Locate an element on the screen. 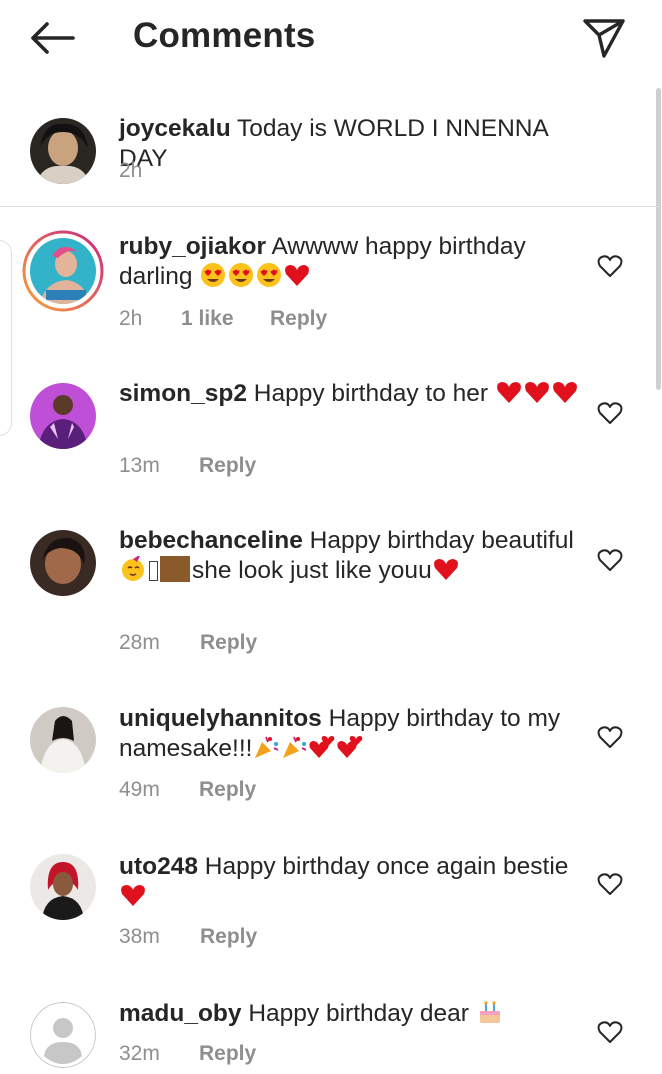 Image resolution: width=662 pixels, height=1074 pixels. comment-text: simon_sp2 Happy birthday to her is located at coordinates (354, 394).